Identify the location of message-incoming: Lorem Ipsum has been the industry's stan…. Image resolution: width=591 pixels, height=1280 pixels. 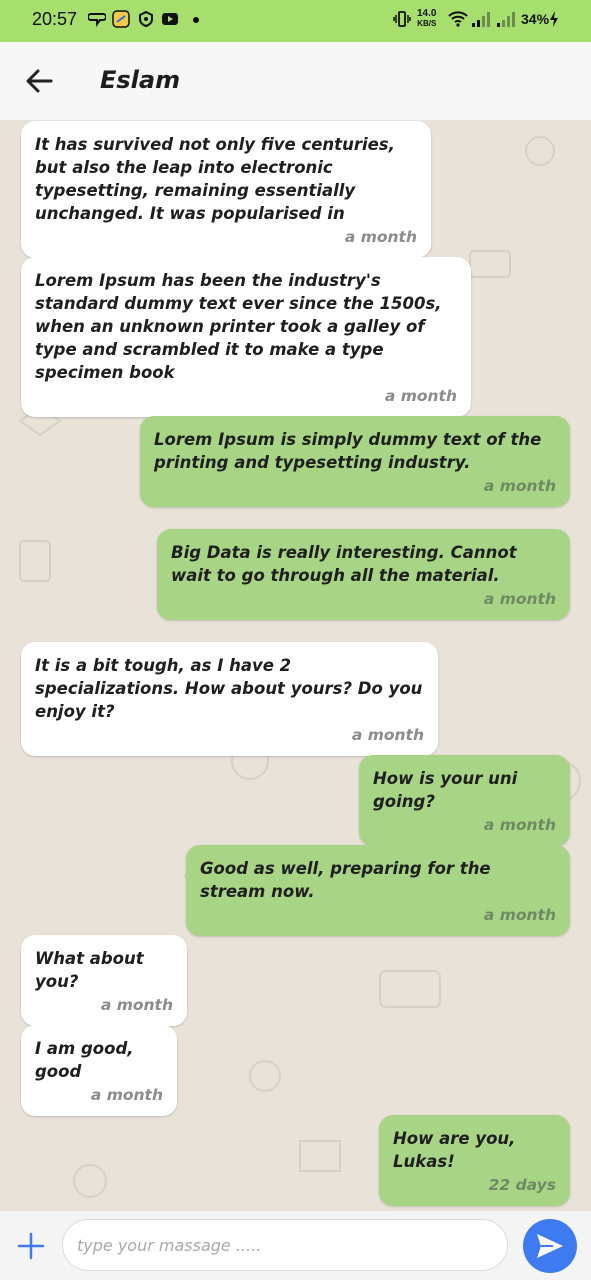
(246, 337).